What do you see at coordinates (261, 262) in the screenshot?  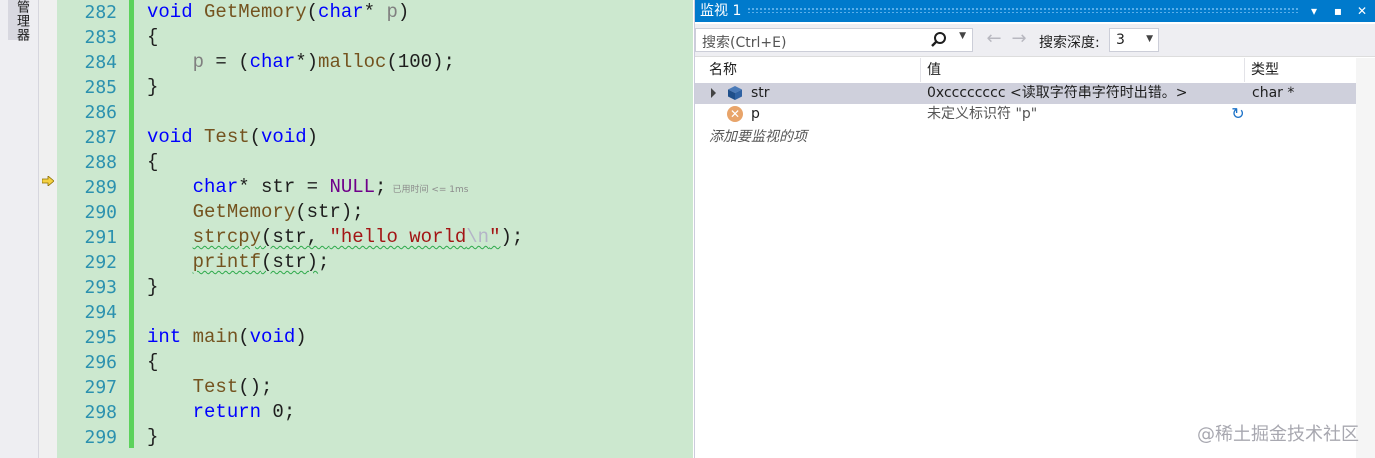 I see `code-line: printf(str);` at bounding box center [261, 262].